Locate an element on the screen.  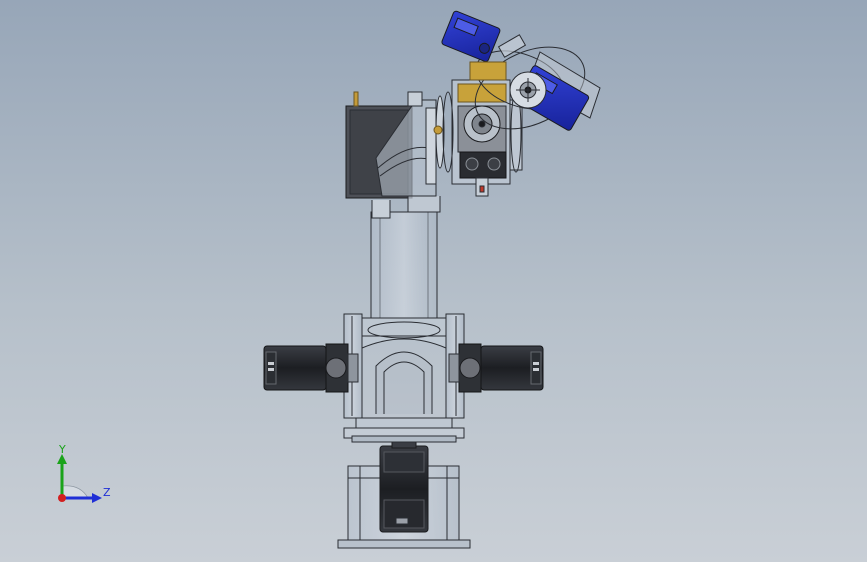
z-axis-label: Z is located at coordinates (107, 492).